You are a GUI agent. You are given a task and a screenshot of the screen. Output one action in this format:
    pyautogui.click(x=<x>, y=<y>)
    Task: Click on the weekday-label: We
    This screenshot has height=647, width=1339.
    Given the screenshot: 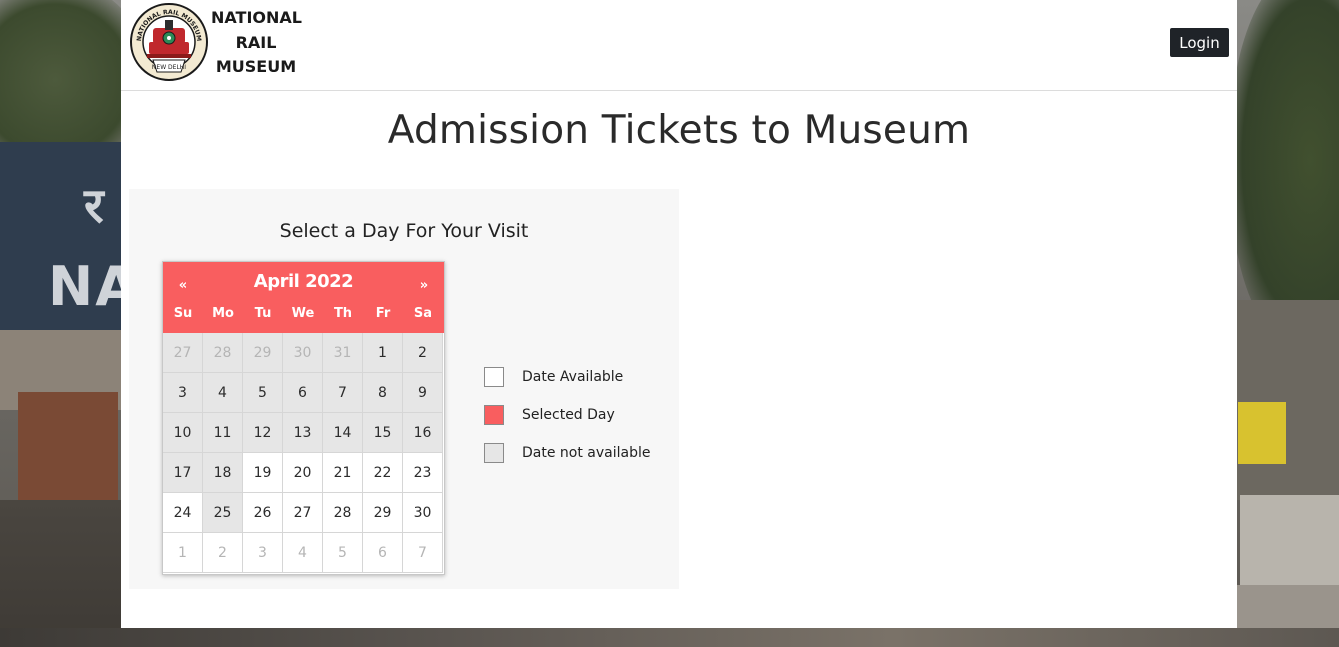 What is the action you would take?
    pyautogui.click(x=303, y=313)
    